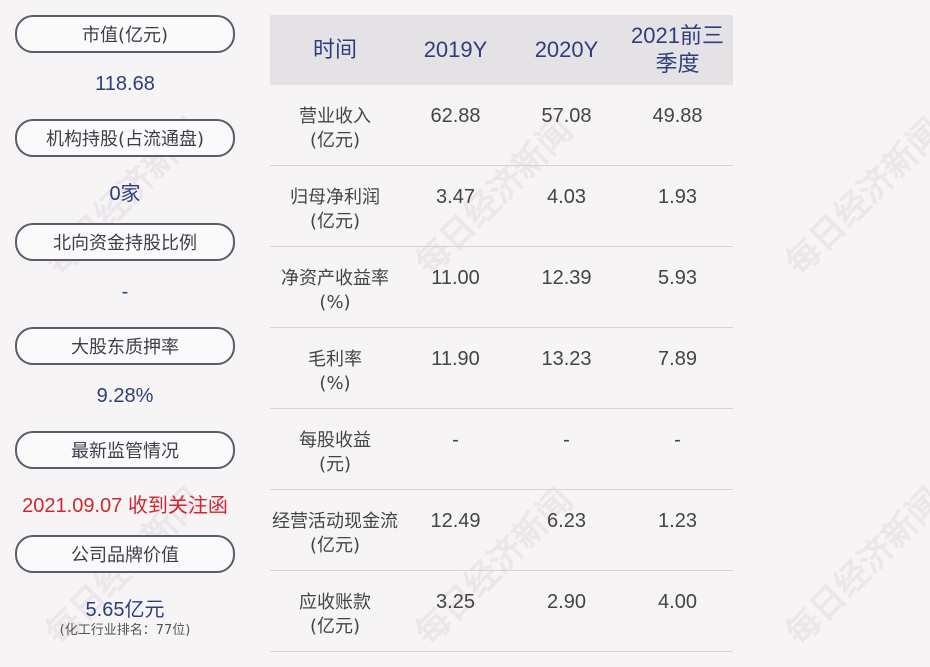 The height and width of the screenshot is (667, 930). What do you see at coordinates (335, 602) in the screenshot?
I see `row-label-main: 应收账款` at bounding box center [335, 602].